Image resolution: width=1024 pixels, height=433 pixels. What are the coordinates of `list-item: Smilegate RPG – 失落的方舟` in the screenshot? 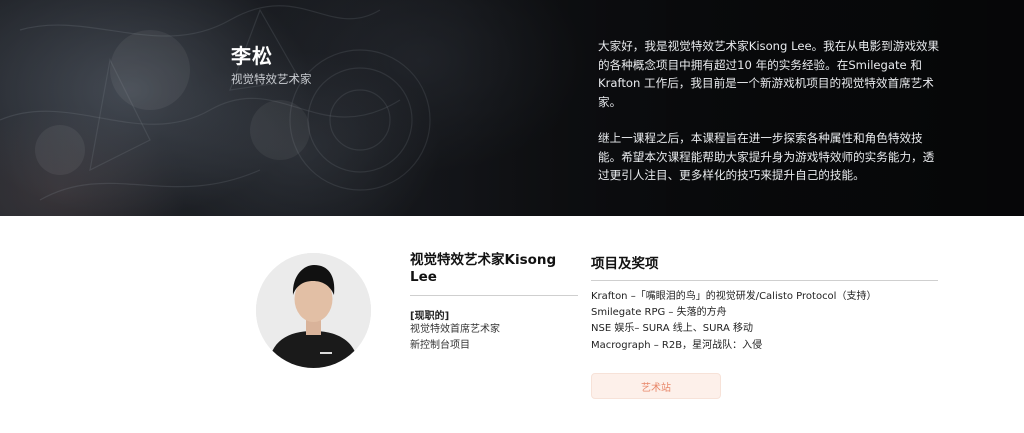 It's located at (659, 313).